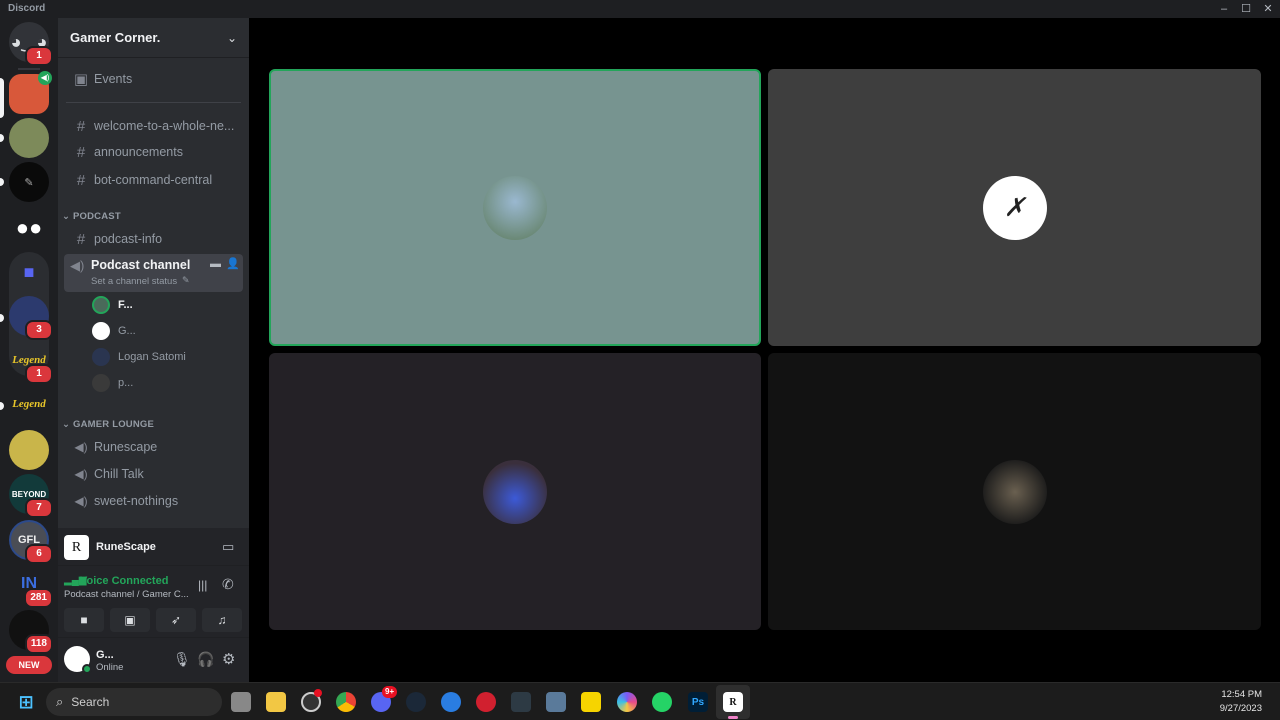 Image resolution: width=1280 pixels, height=720 pixels. I want to click on participant-tile: ✗, so click(1014, 207).